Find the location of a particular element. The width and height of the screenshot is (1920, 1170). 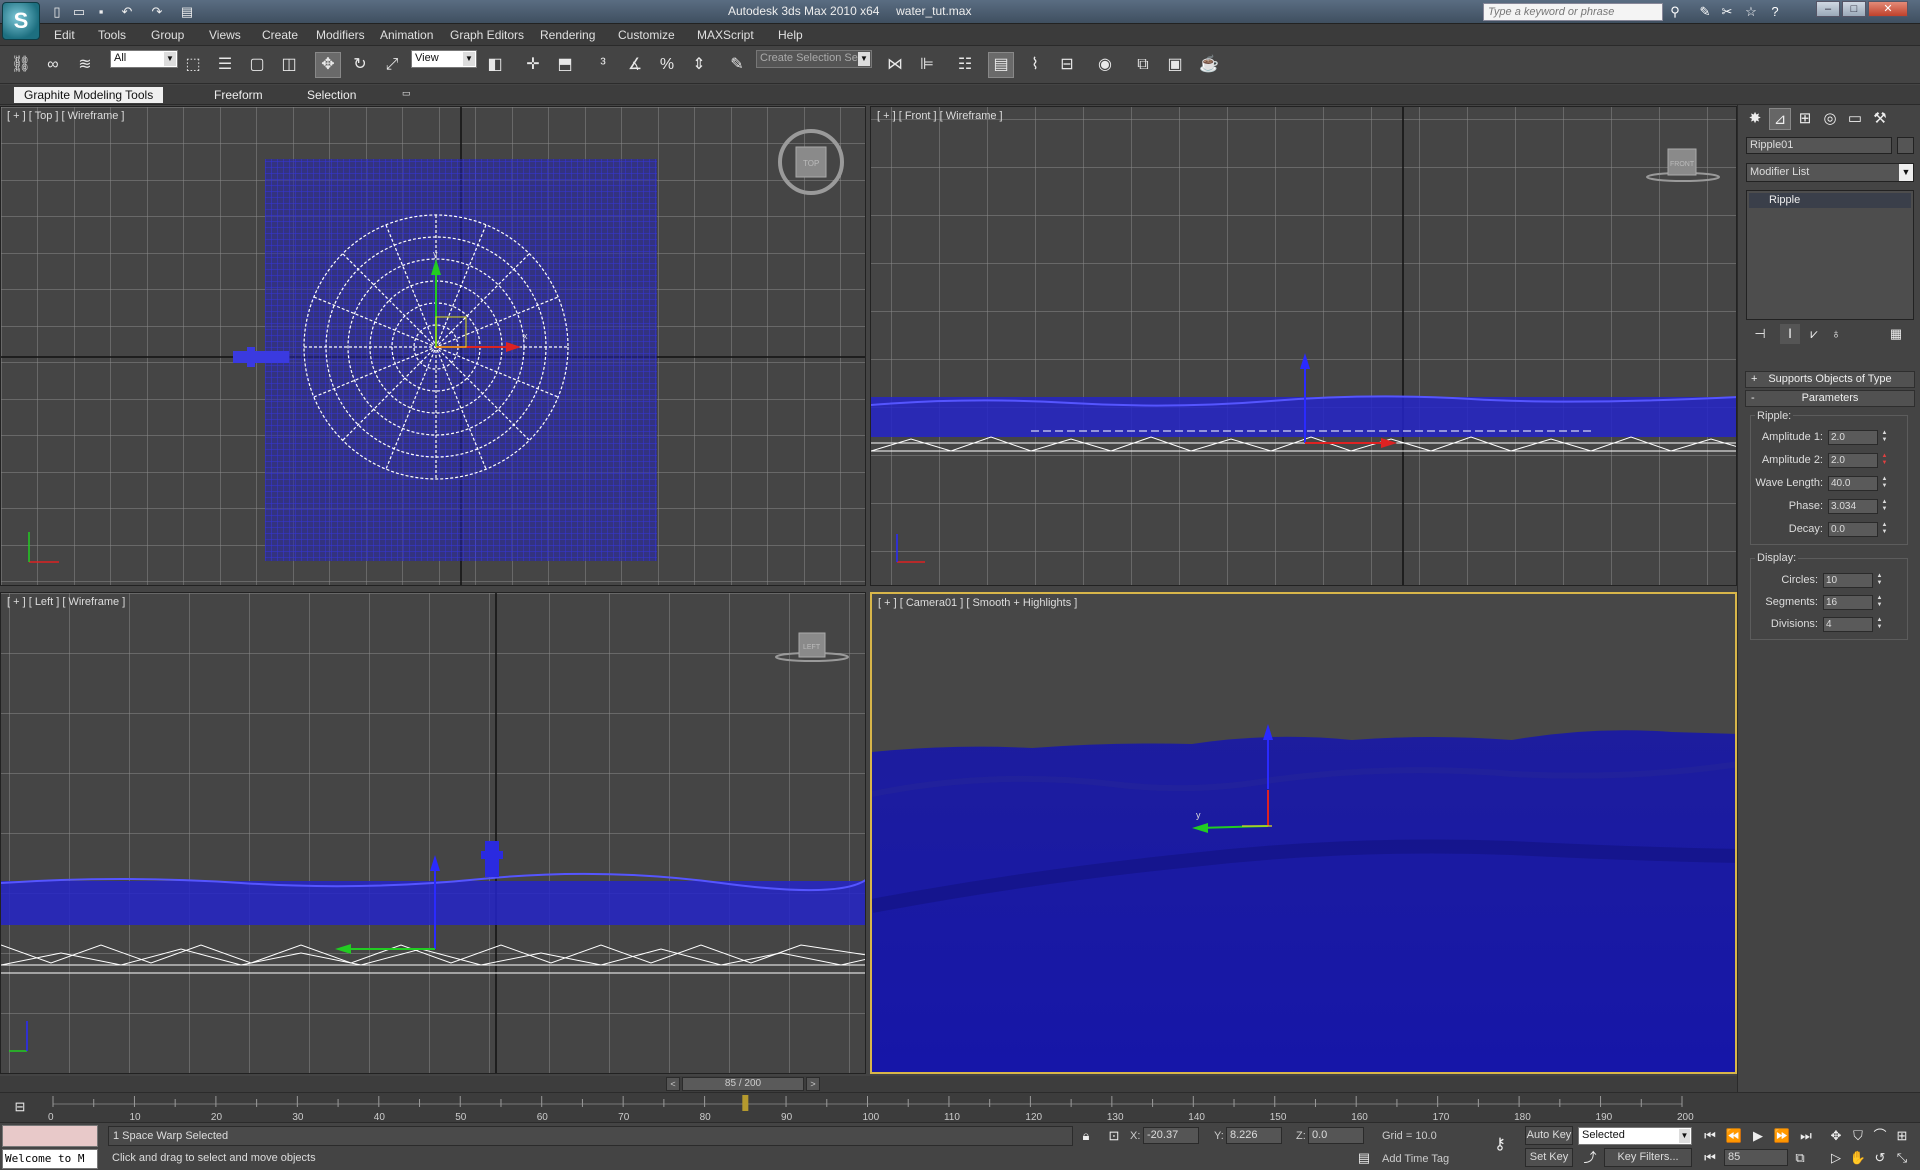

selection-lock-icon: 🔒︎ is located at coordinates (1086, 1136).